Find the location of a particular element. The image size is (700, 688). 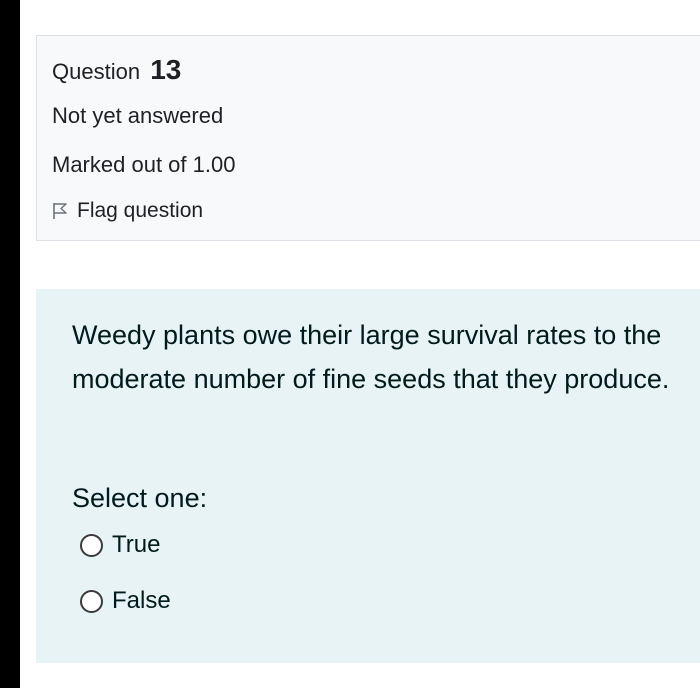

answer-option-false: False is located at coordinates (125, 601).